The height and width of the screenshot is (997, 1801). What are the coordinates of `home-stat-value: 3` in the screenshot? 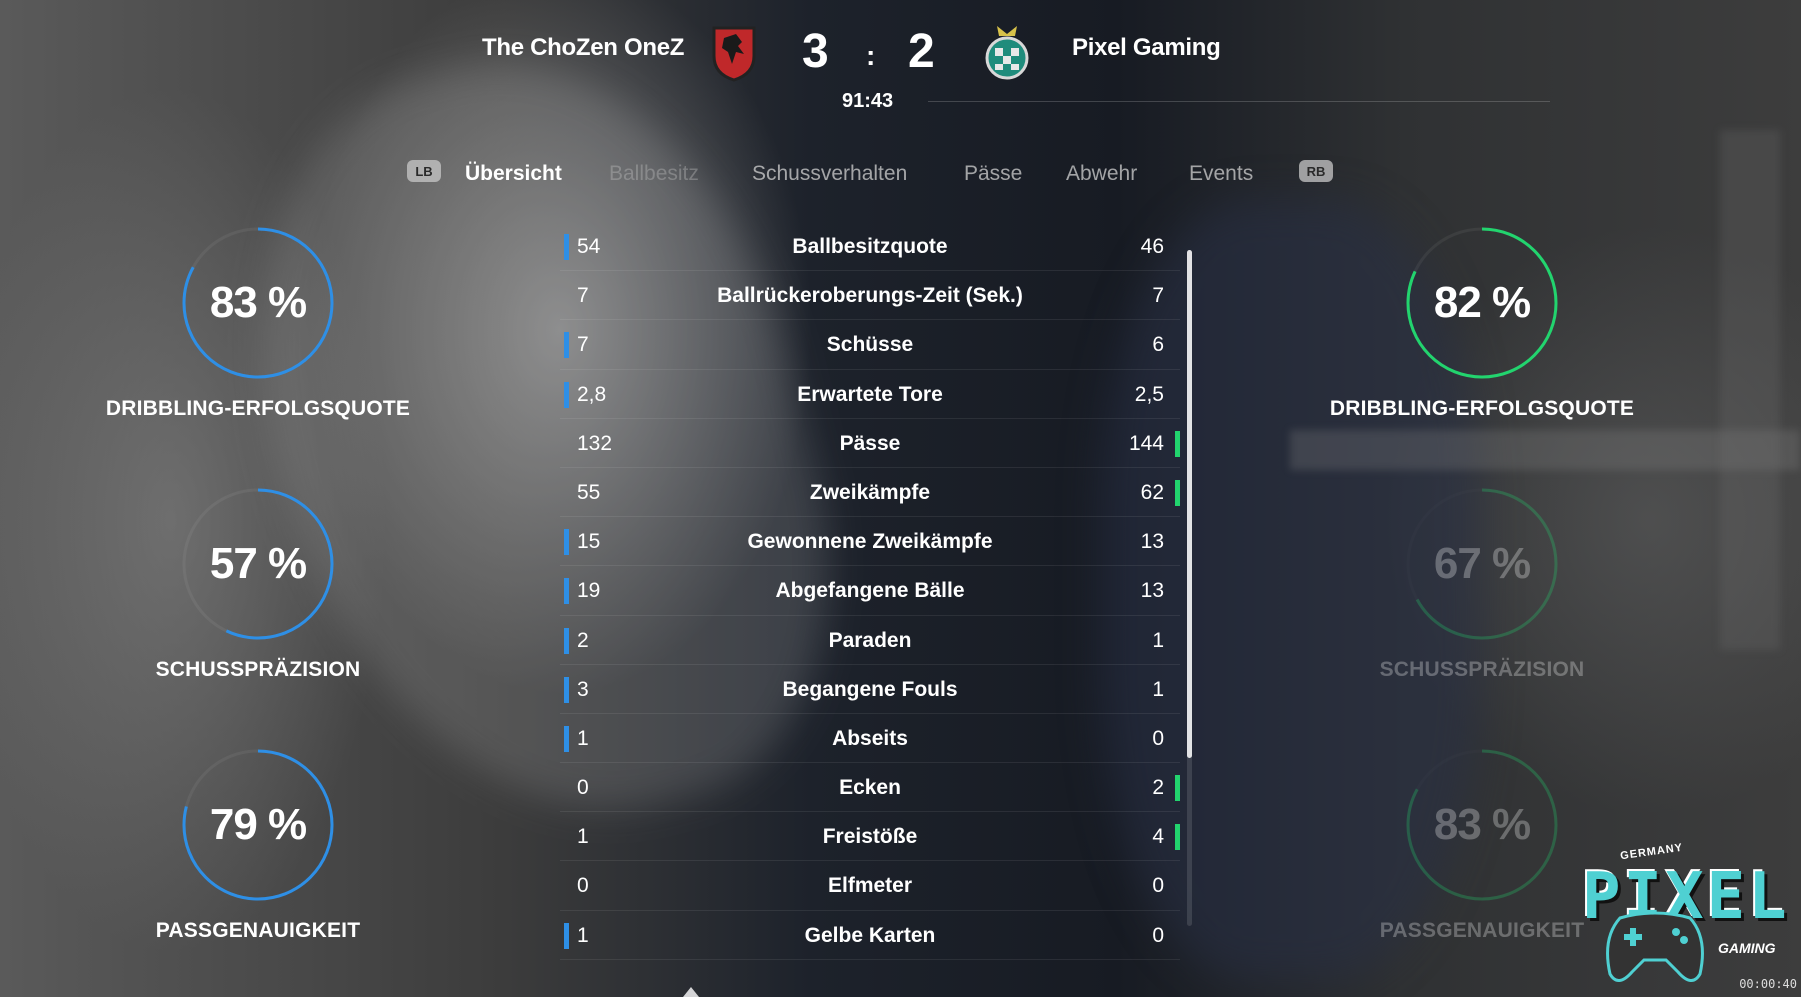 It's located at (583, 689).